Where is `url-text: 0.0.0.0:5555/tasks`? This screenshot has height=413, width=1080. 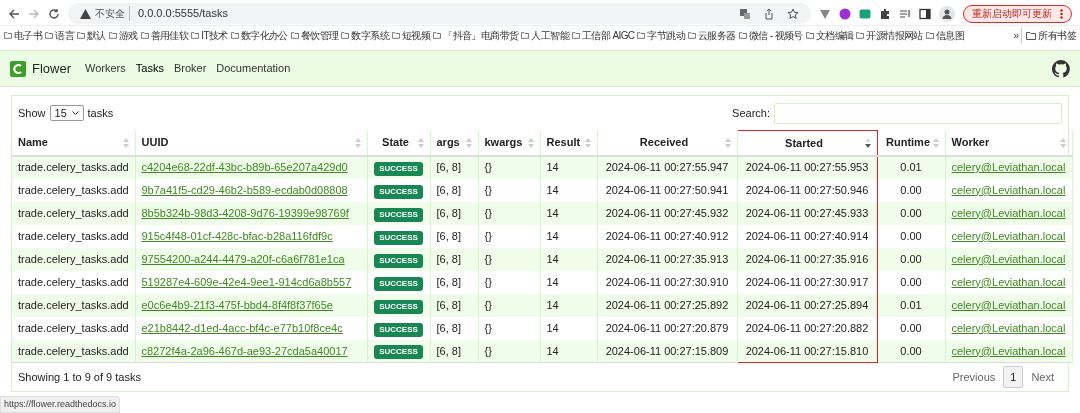
url-text: 0.0.0.0:5555/tasks is located at coordinates (183, 14).